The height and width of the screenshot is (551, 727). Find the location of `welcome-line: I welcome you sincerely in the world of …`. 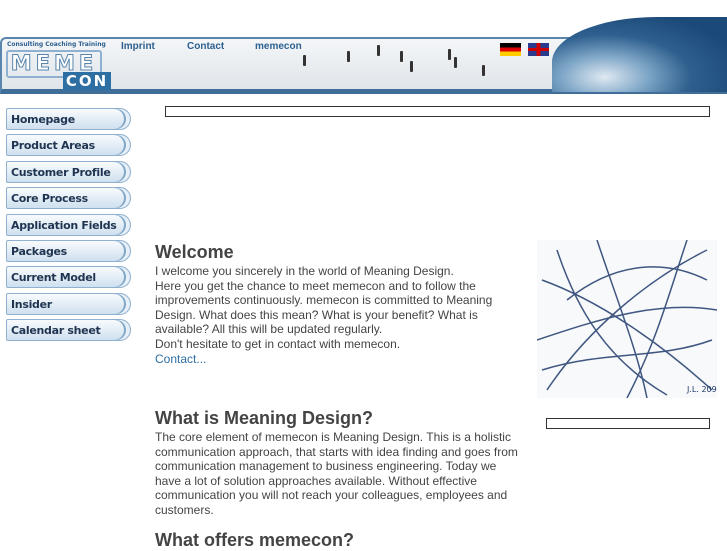

welcome-line: I welcome you sincerely in the world of … is located at coordinates (304, 271).